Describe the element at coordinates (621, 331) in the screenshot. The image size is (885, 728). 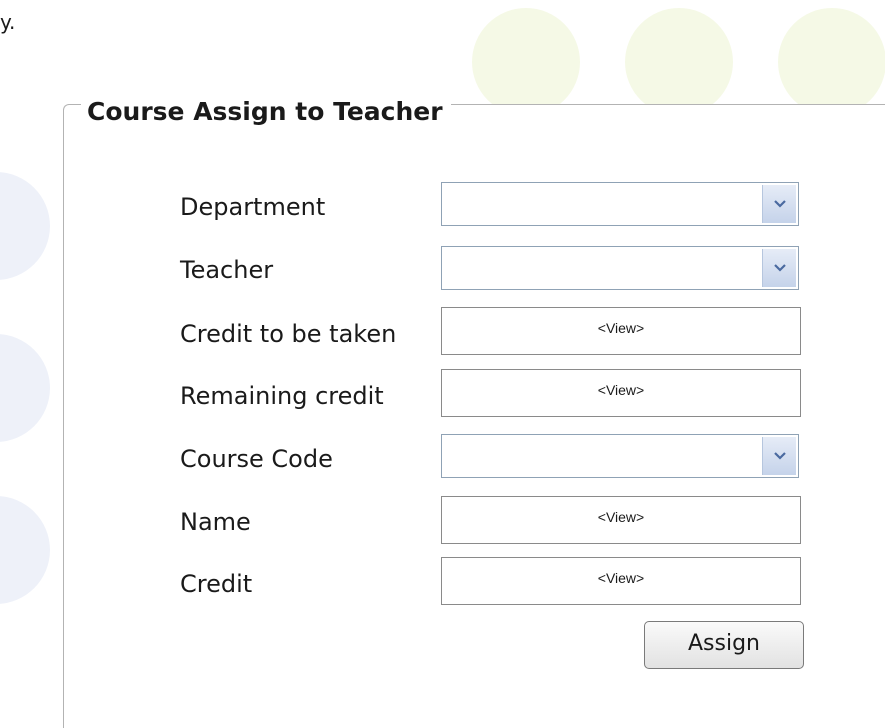
I see `credit-to-be-taken-view: <View>` at that location.